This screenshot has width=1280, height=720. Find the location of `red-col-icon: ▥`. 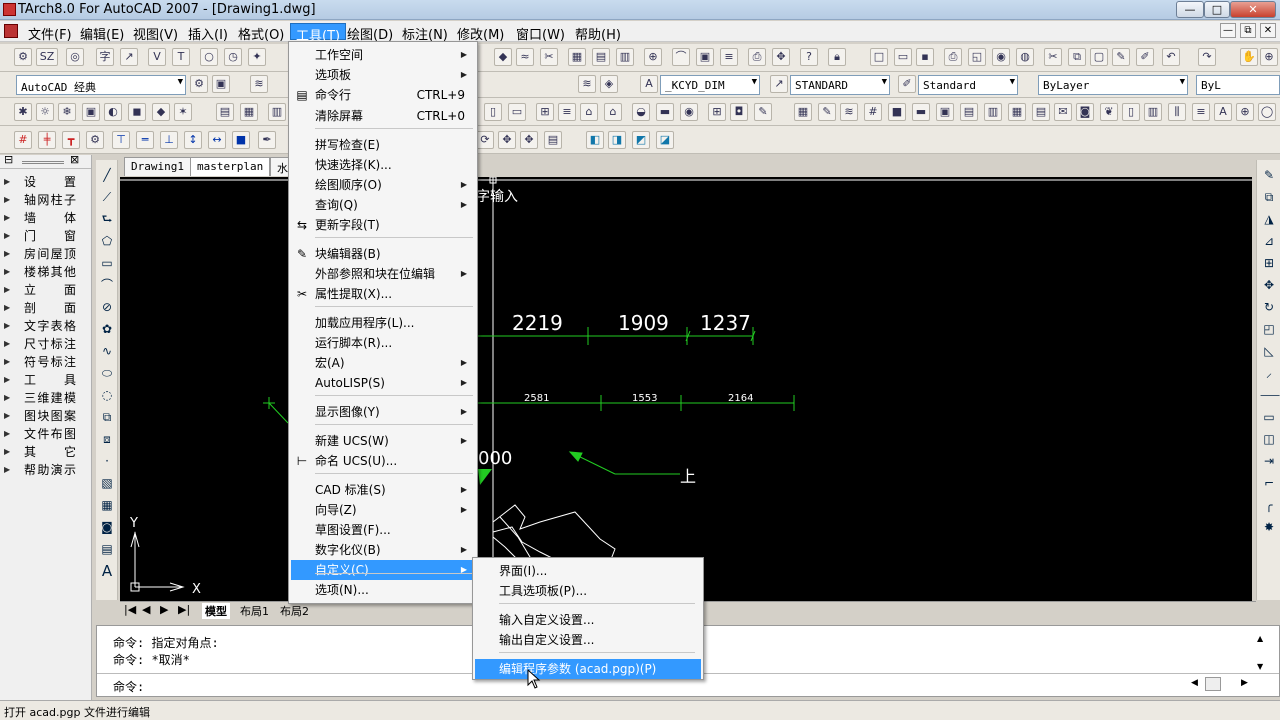

red-col-icon: ▥ is located at coordinates (993, 112).